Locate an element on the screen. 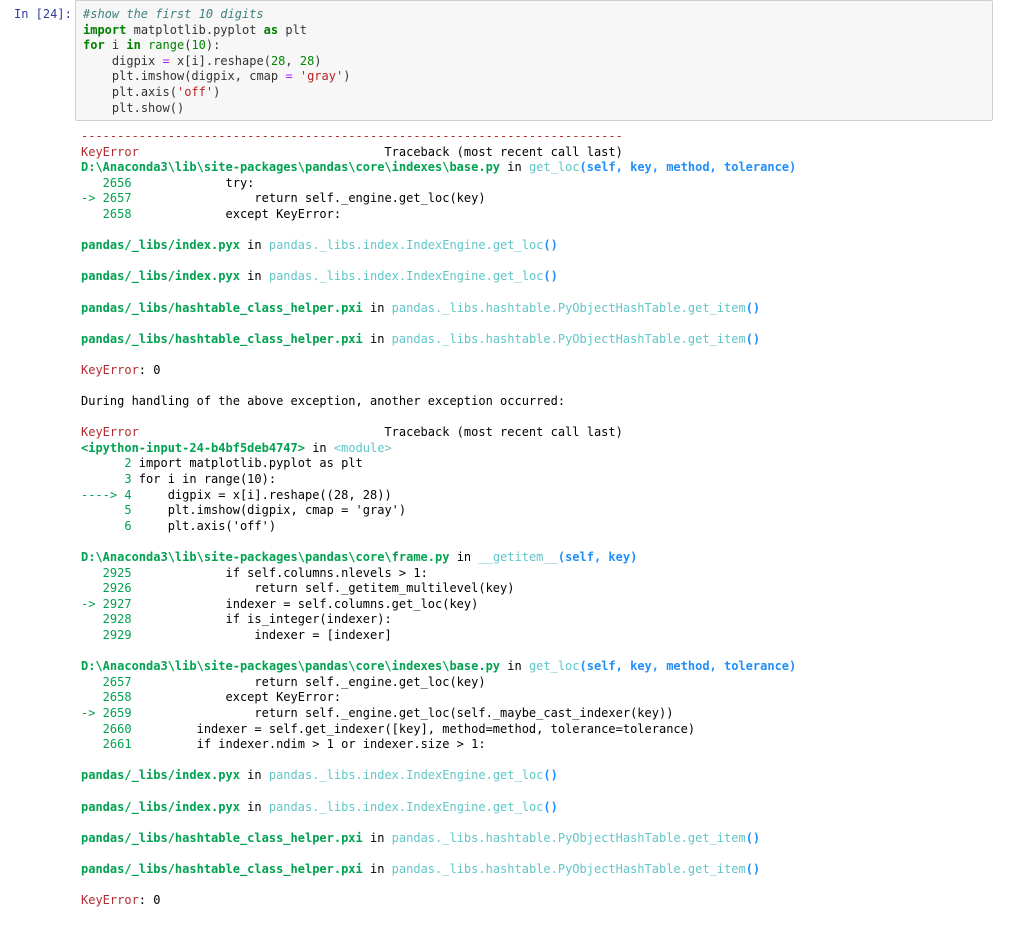 The width and height of the screenshot is (1024, 942). line-number: 2926 is located at coordinates (106, 588).